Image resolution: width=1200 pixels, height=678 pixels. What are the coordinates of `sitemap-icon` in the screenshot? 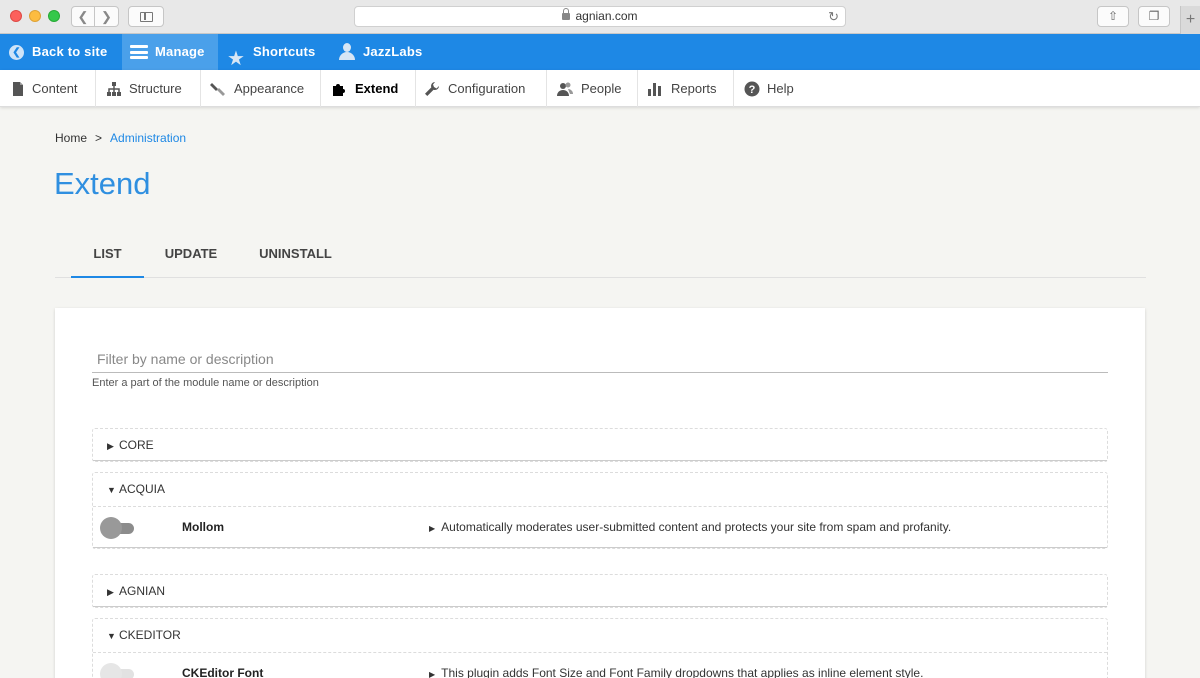 It's located at (114, 89).